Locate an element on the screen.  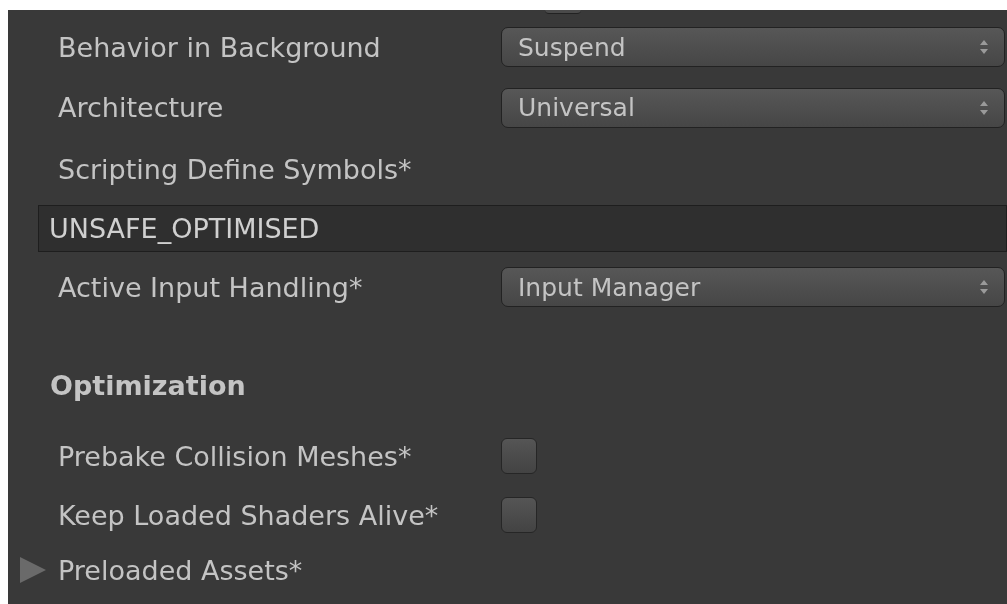
dropdown: Suspend is located at coordinates (753, 47).